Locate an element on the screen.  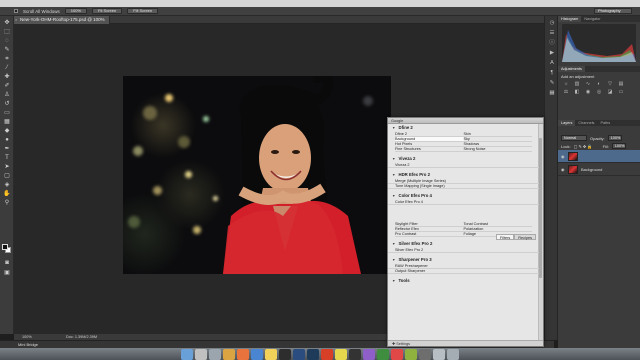
properties-icon: ☰ is located at coordinates (552, 33).